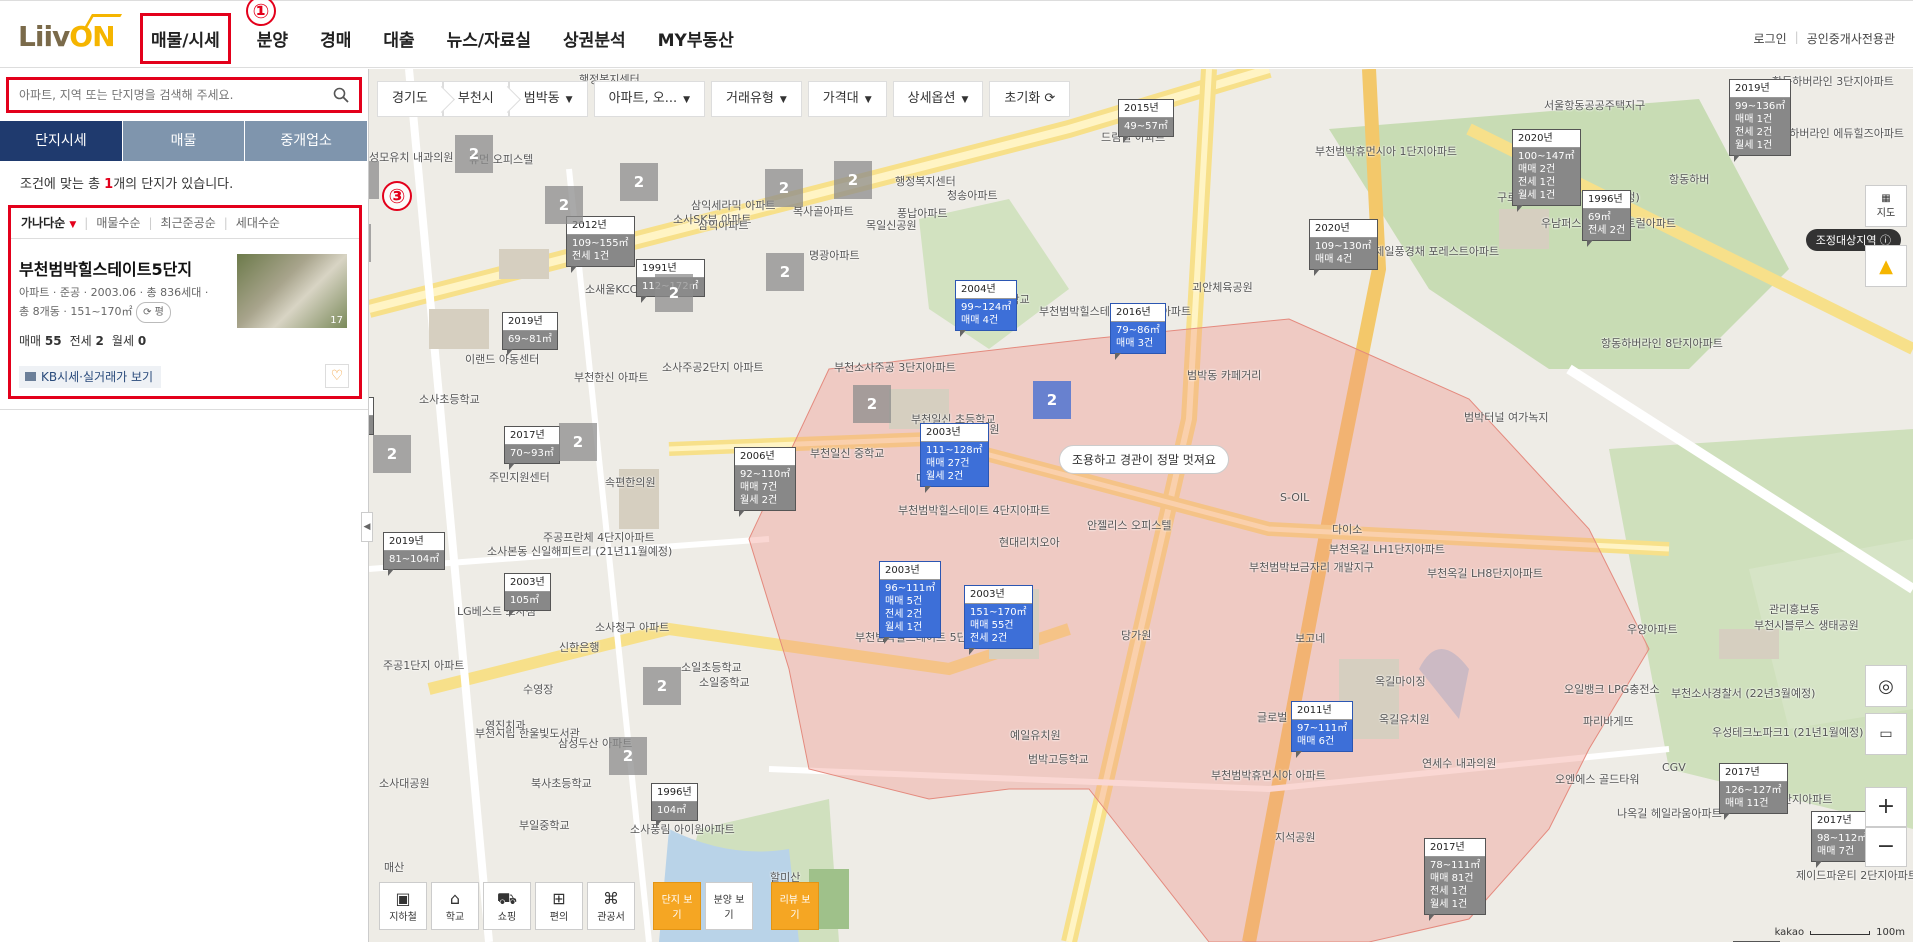 The image size is (1913, 942). What do you see at coordinates (649, 99) in the screenshot?
I see `property-type-filter: 아파트, 오... ▼` at bounding box center [649, 99].